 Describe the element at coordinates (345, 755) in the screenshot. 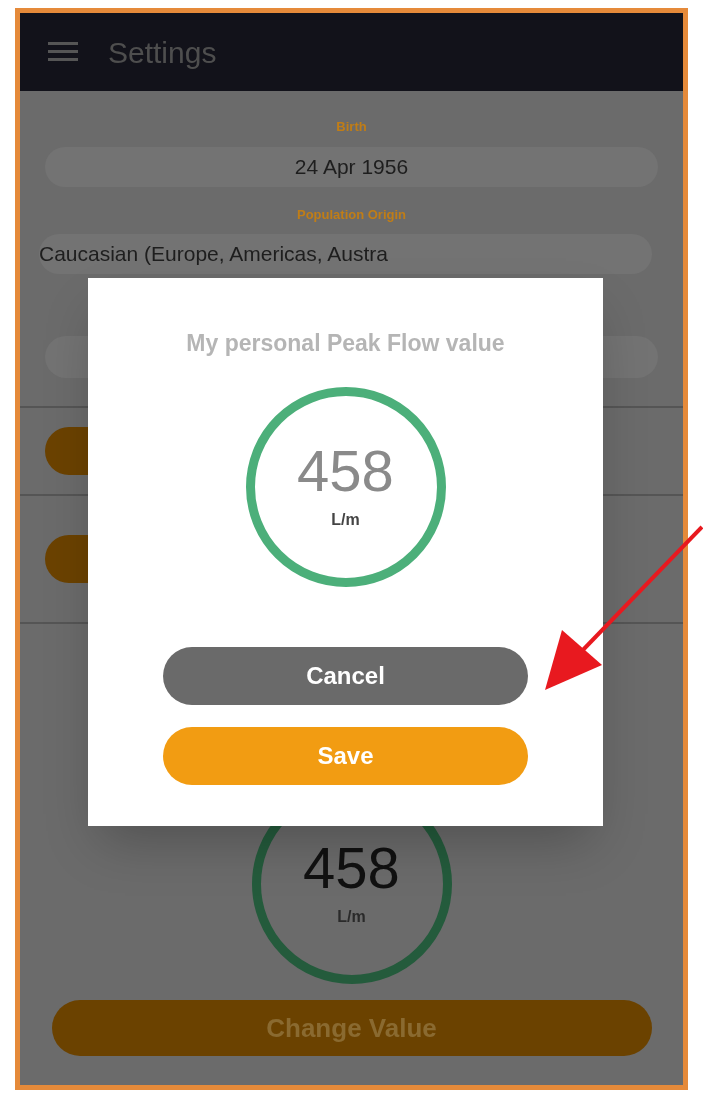

I see `save-button: Save` at that location.